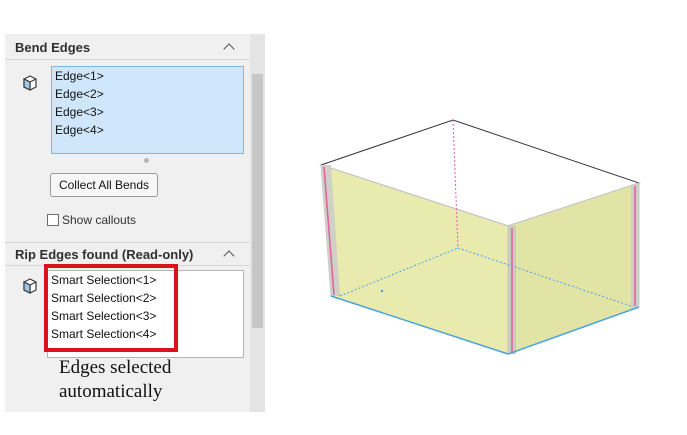 The image size is (687, 435). Describe the element at coordinates (146, 160) in the screenshot. I see `list-resize-handle` at that location.